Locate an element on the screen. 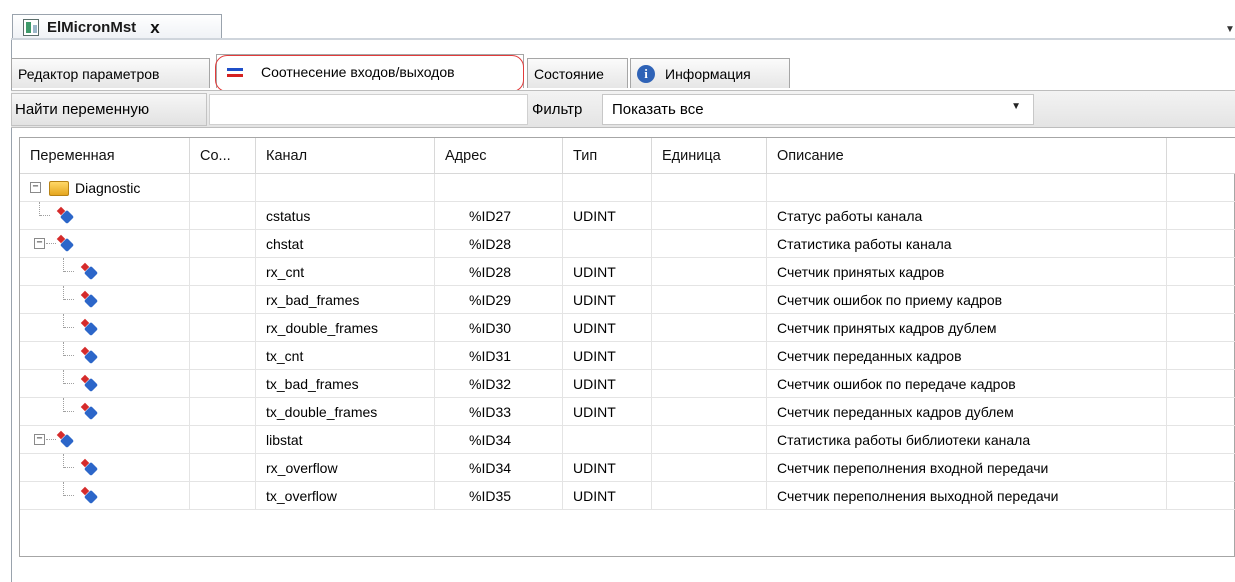 Image resolution: width=1235 pixels, height=582 pixels. cell-address: %ID35 is located at coordinates (499, 496).